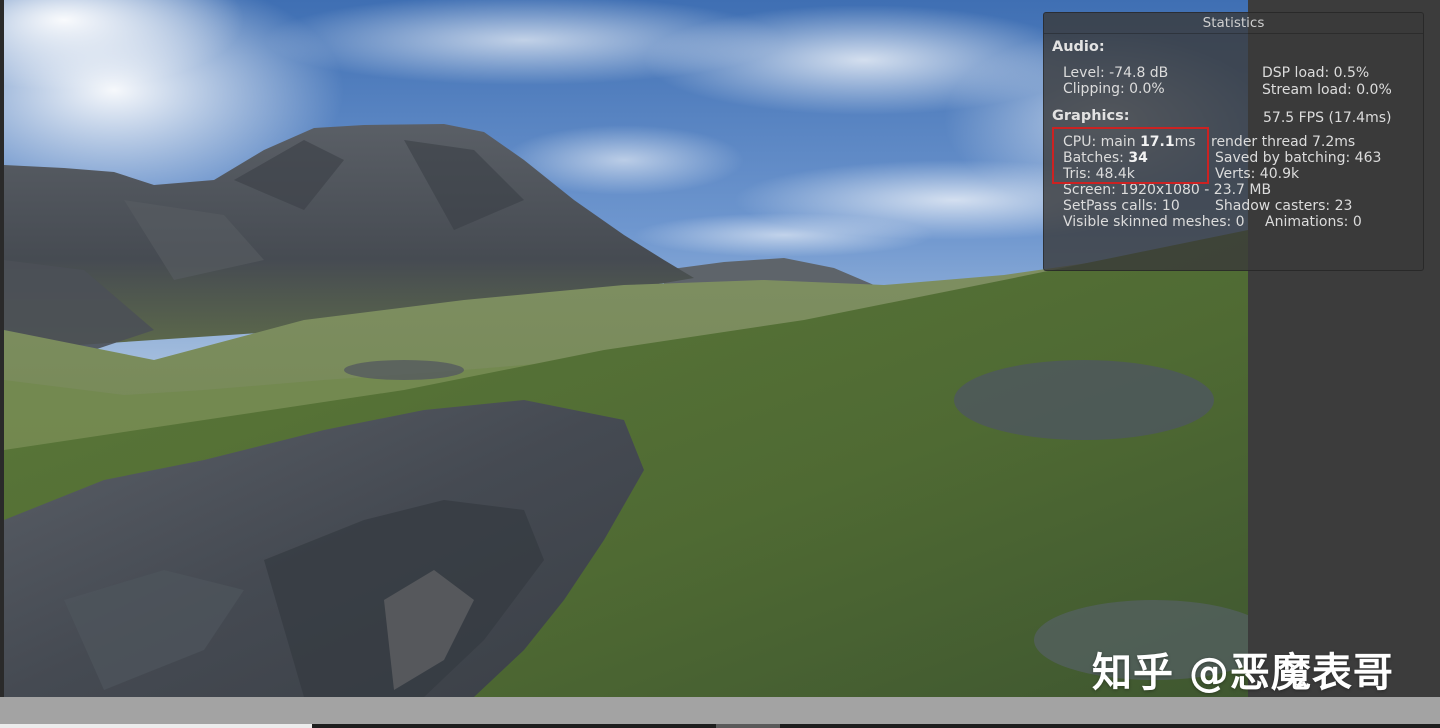 The image size is (1440, 728). Describe the element at coordinates (1233, 33) in the screenshot. I see `title-divider` at that location.